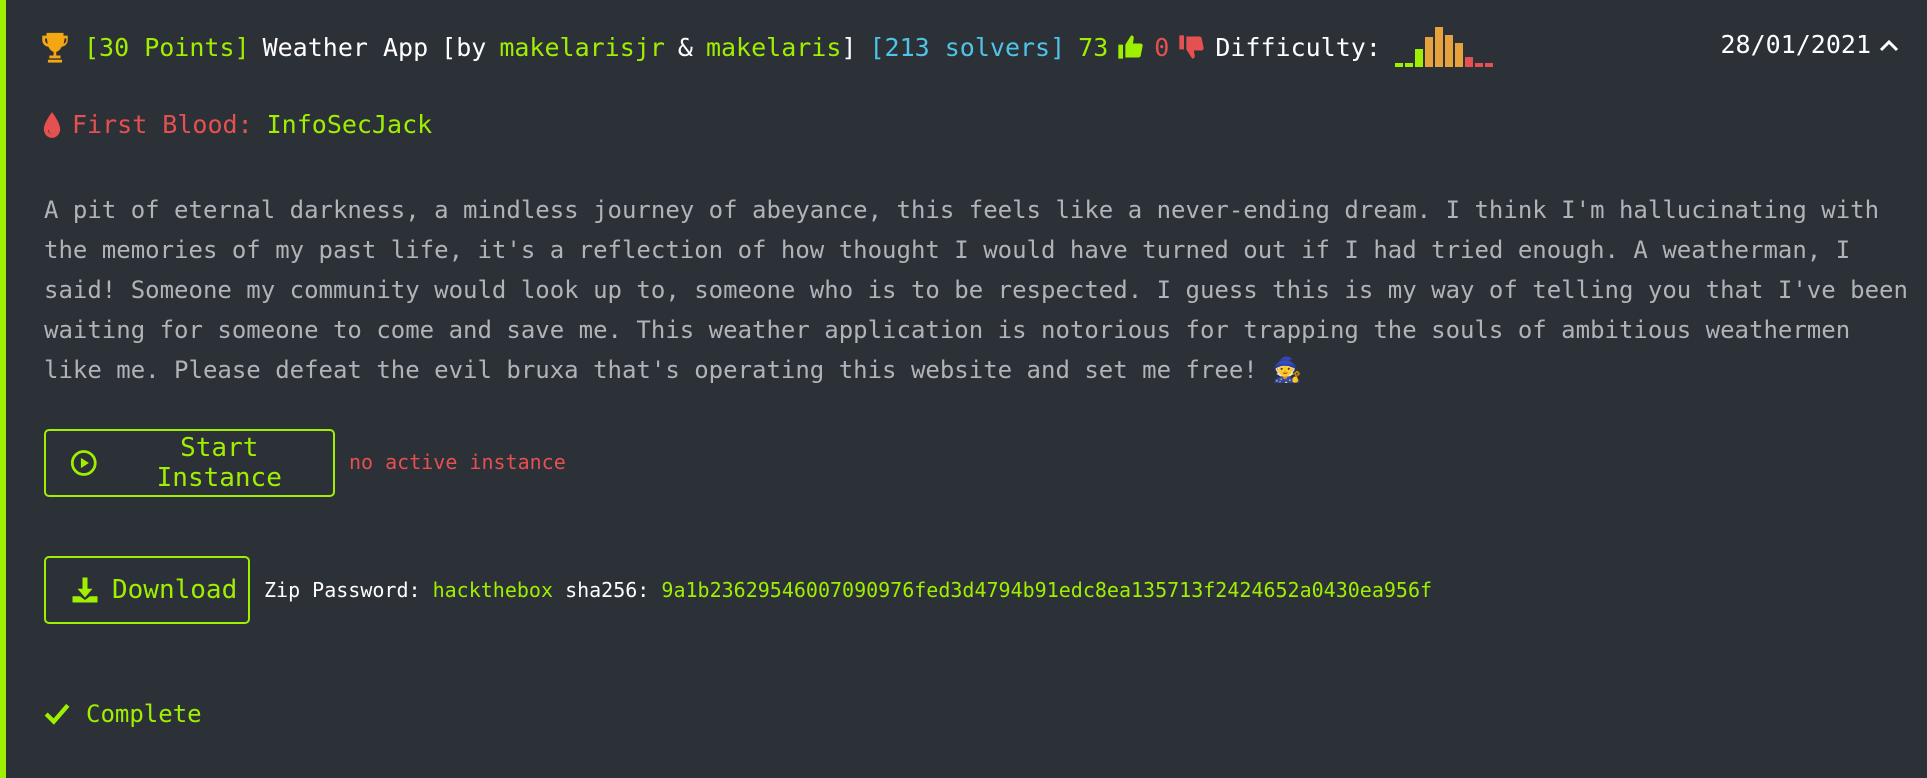  Describe the element at coordinates (1889, 46) in the screenshot. I see `chevron-up-icon` at that location.